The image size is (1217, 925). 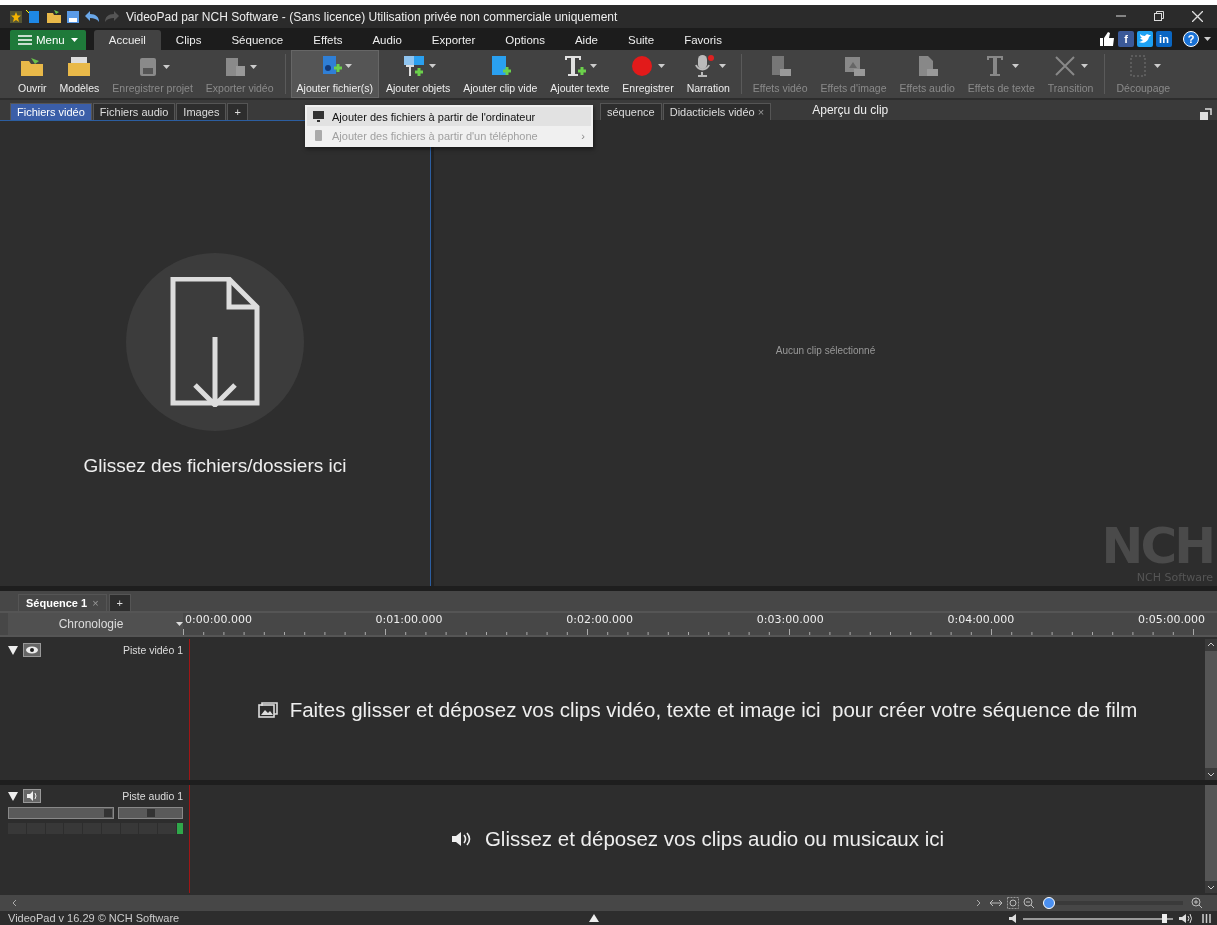 I want to click on zoom-fit-icon, so click(x=1013, y=903).